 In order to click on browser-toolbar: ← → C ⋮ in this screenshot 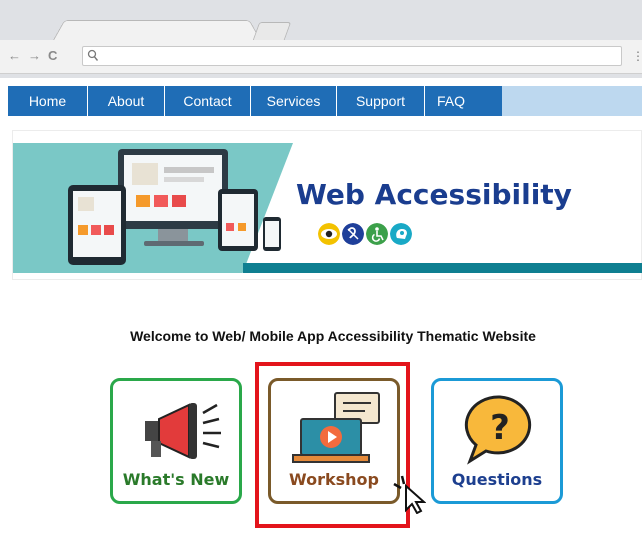, I will do `click(321, 57)`.